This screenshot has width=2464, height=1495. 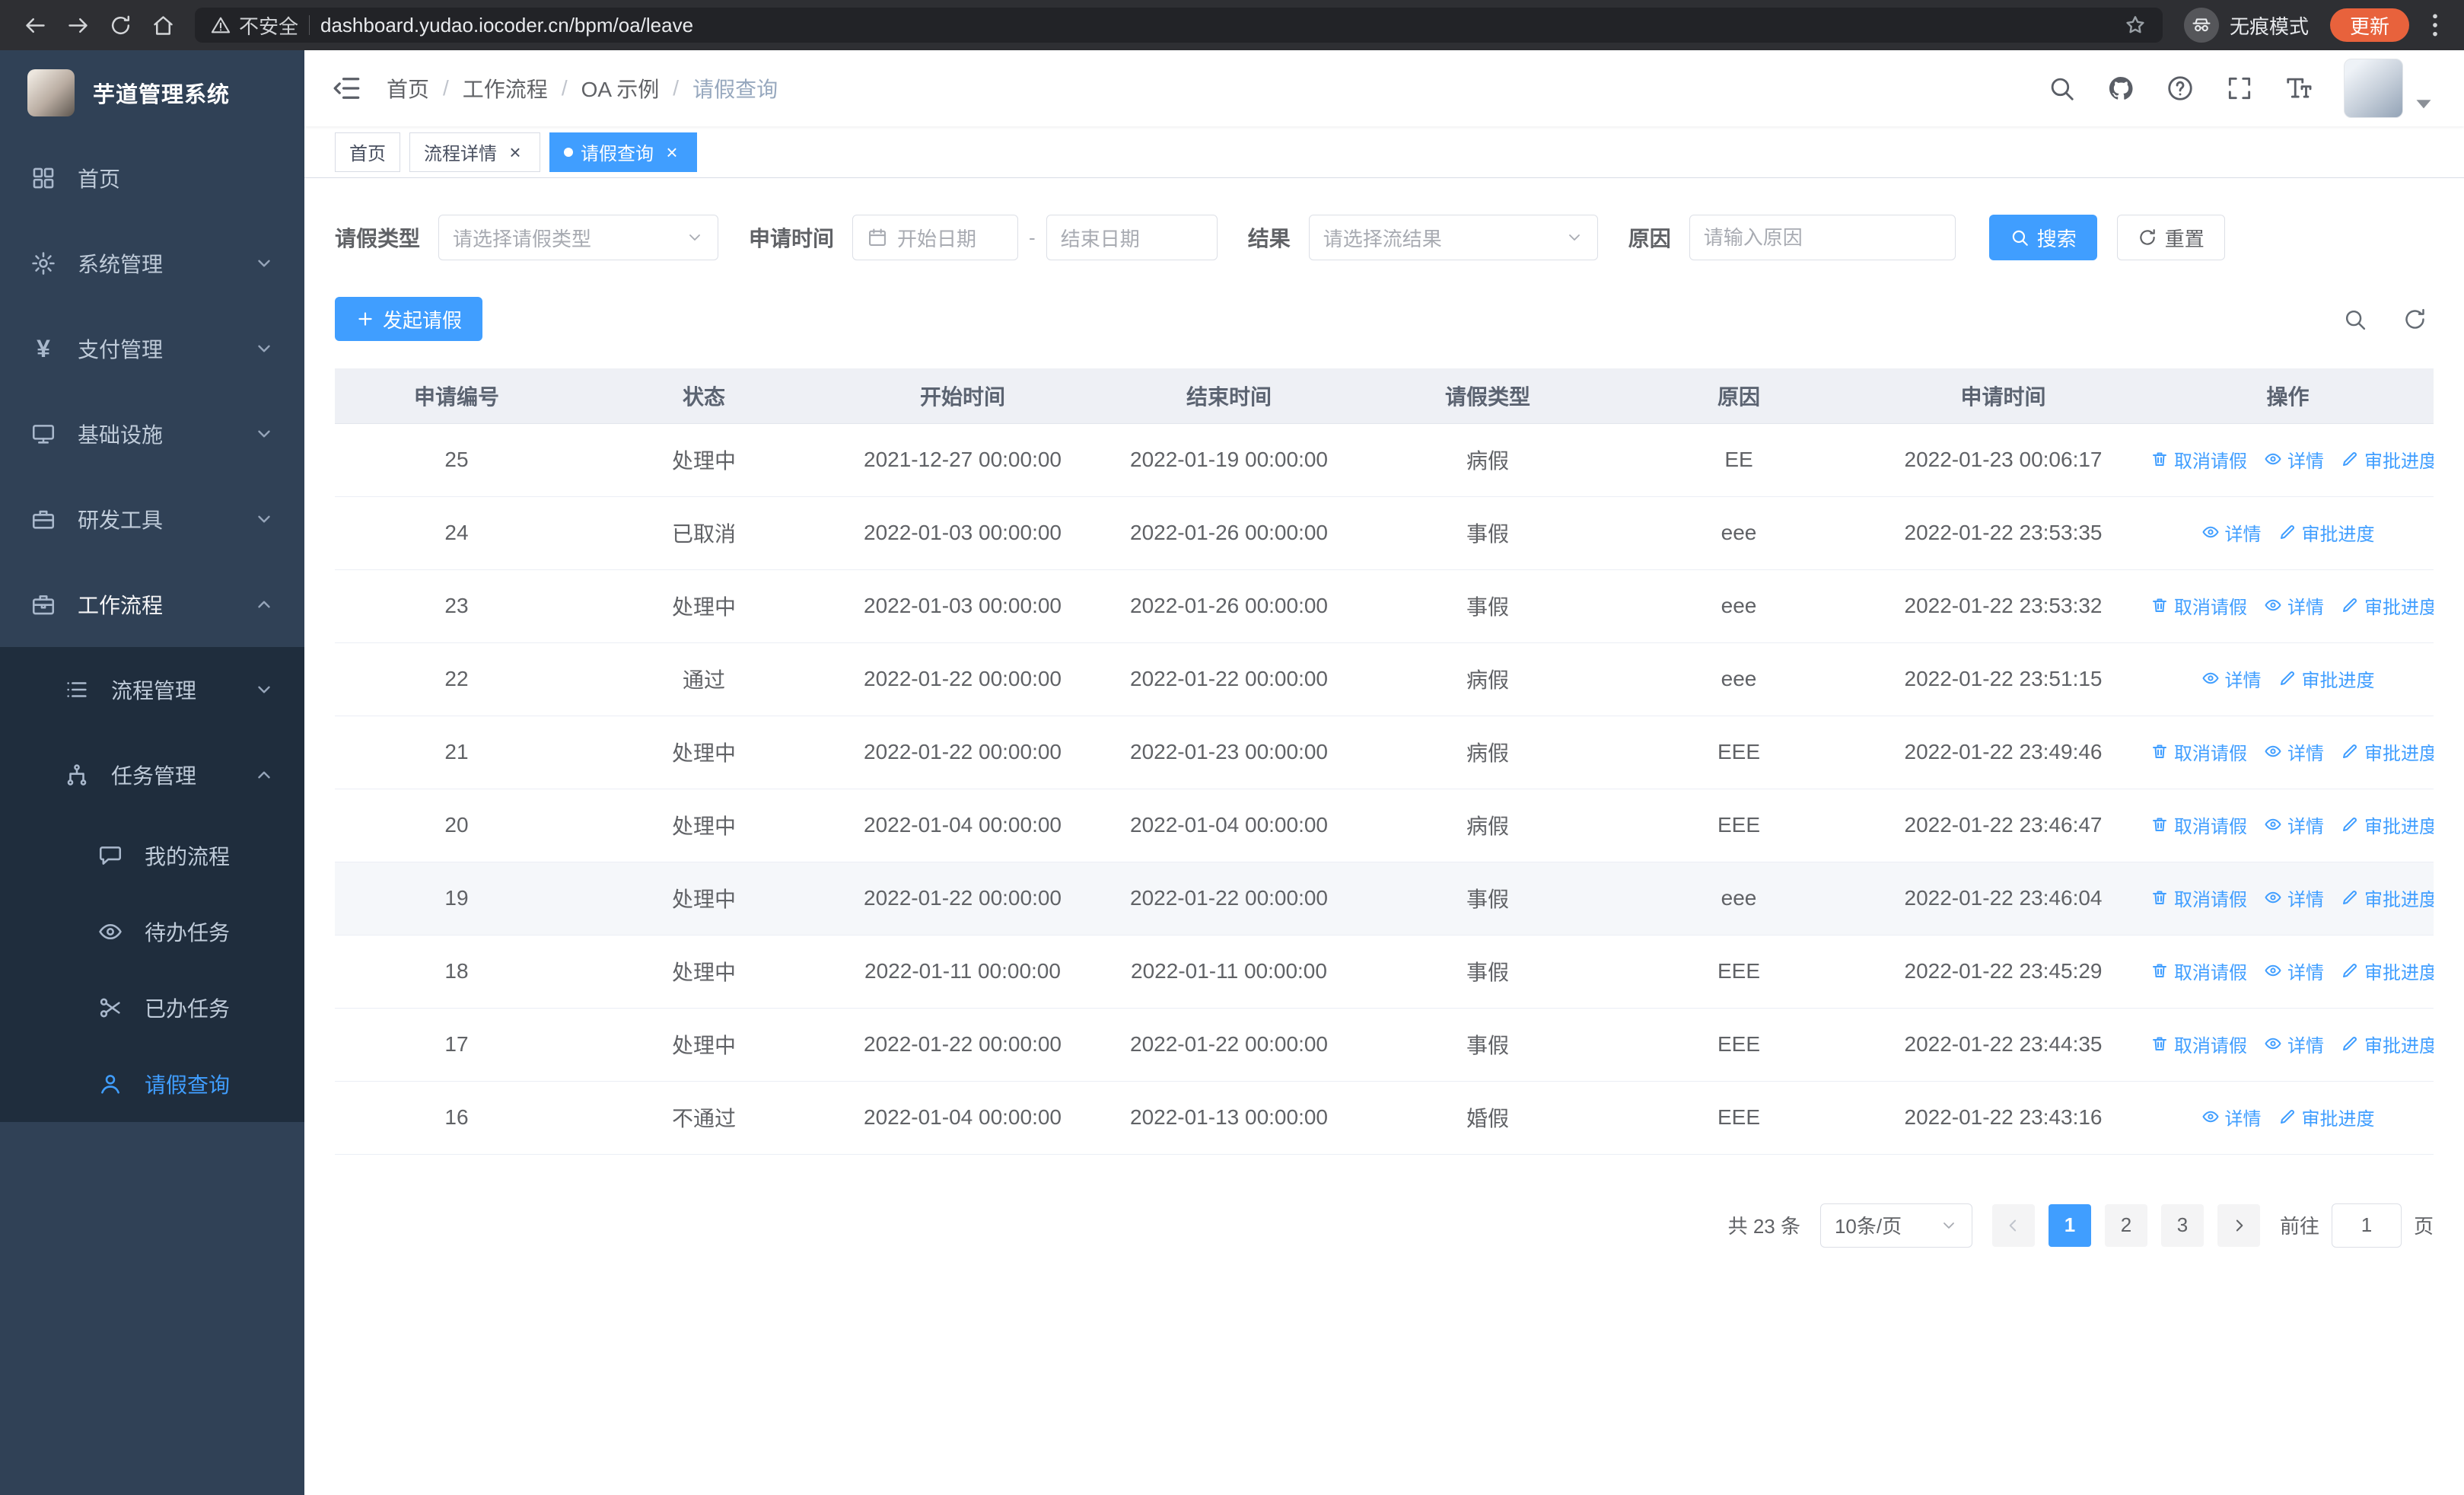 What do you see at coordinates (2435, 25) in the screenshot?
I see `browser-menu-icon` at bounding box center [2435, 25].